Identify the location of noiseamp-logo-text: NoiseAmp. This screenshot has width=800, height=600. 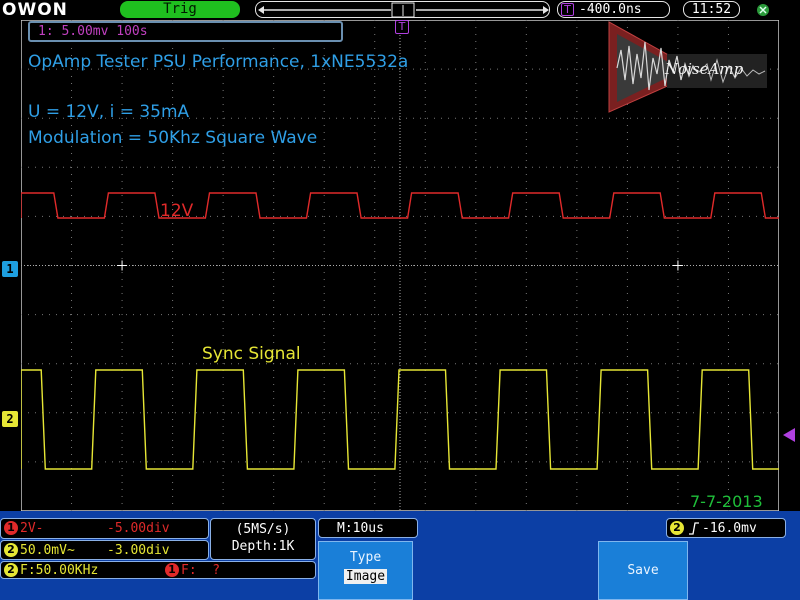
(704, 69).